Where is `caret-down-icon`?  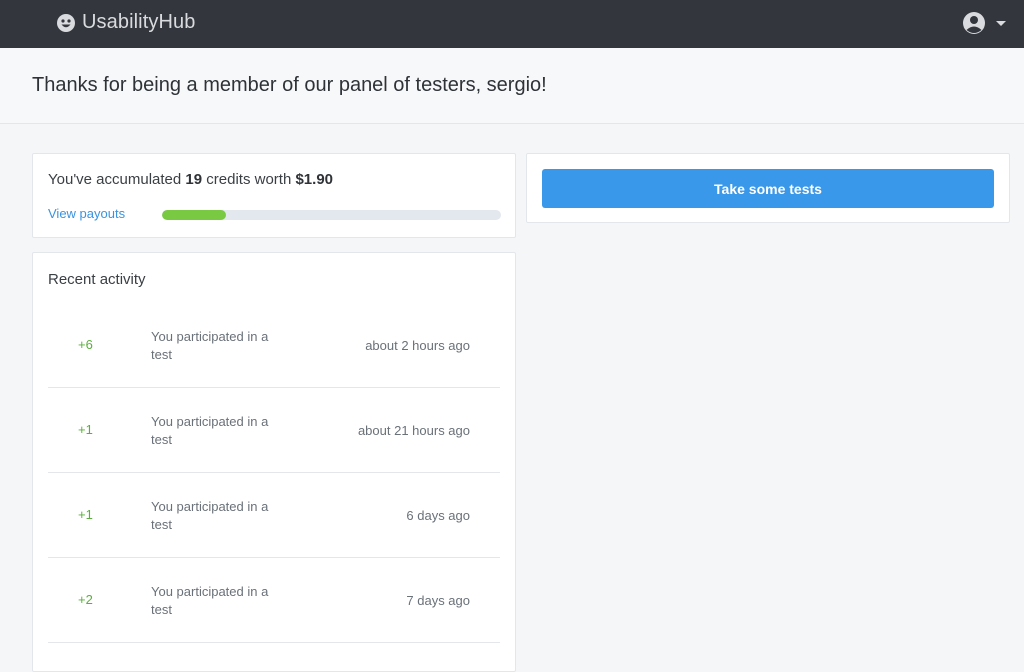
caret-down-icon is located at coordinates (1001, 23).